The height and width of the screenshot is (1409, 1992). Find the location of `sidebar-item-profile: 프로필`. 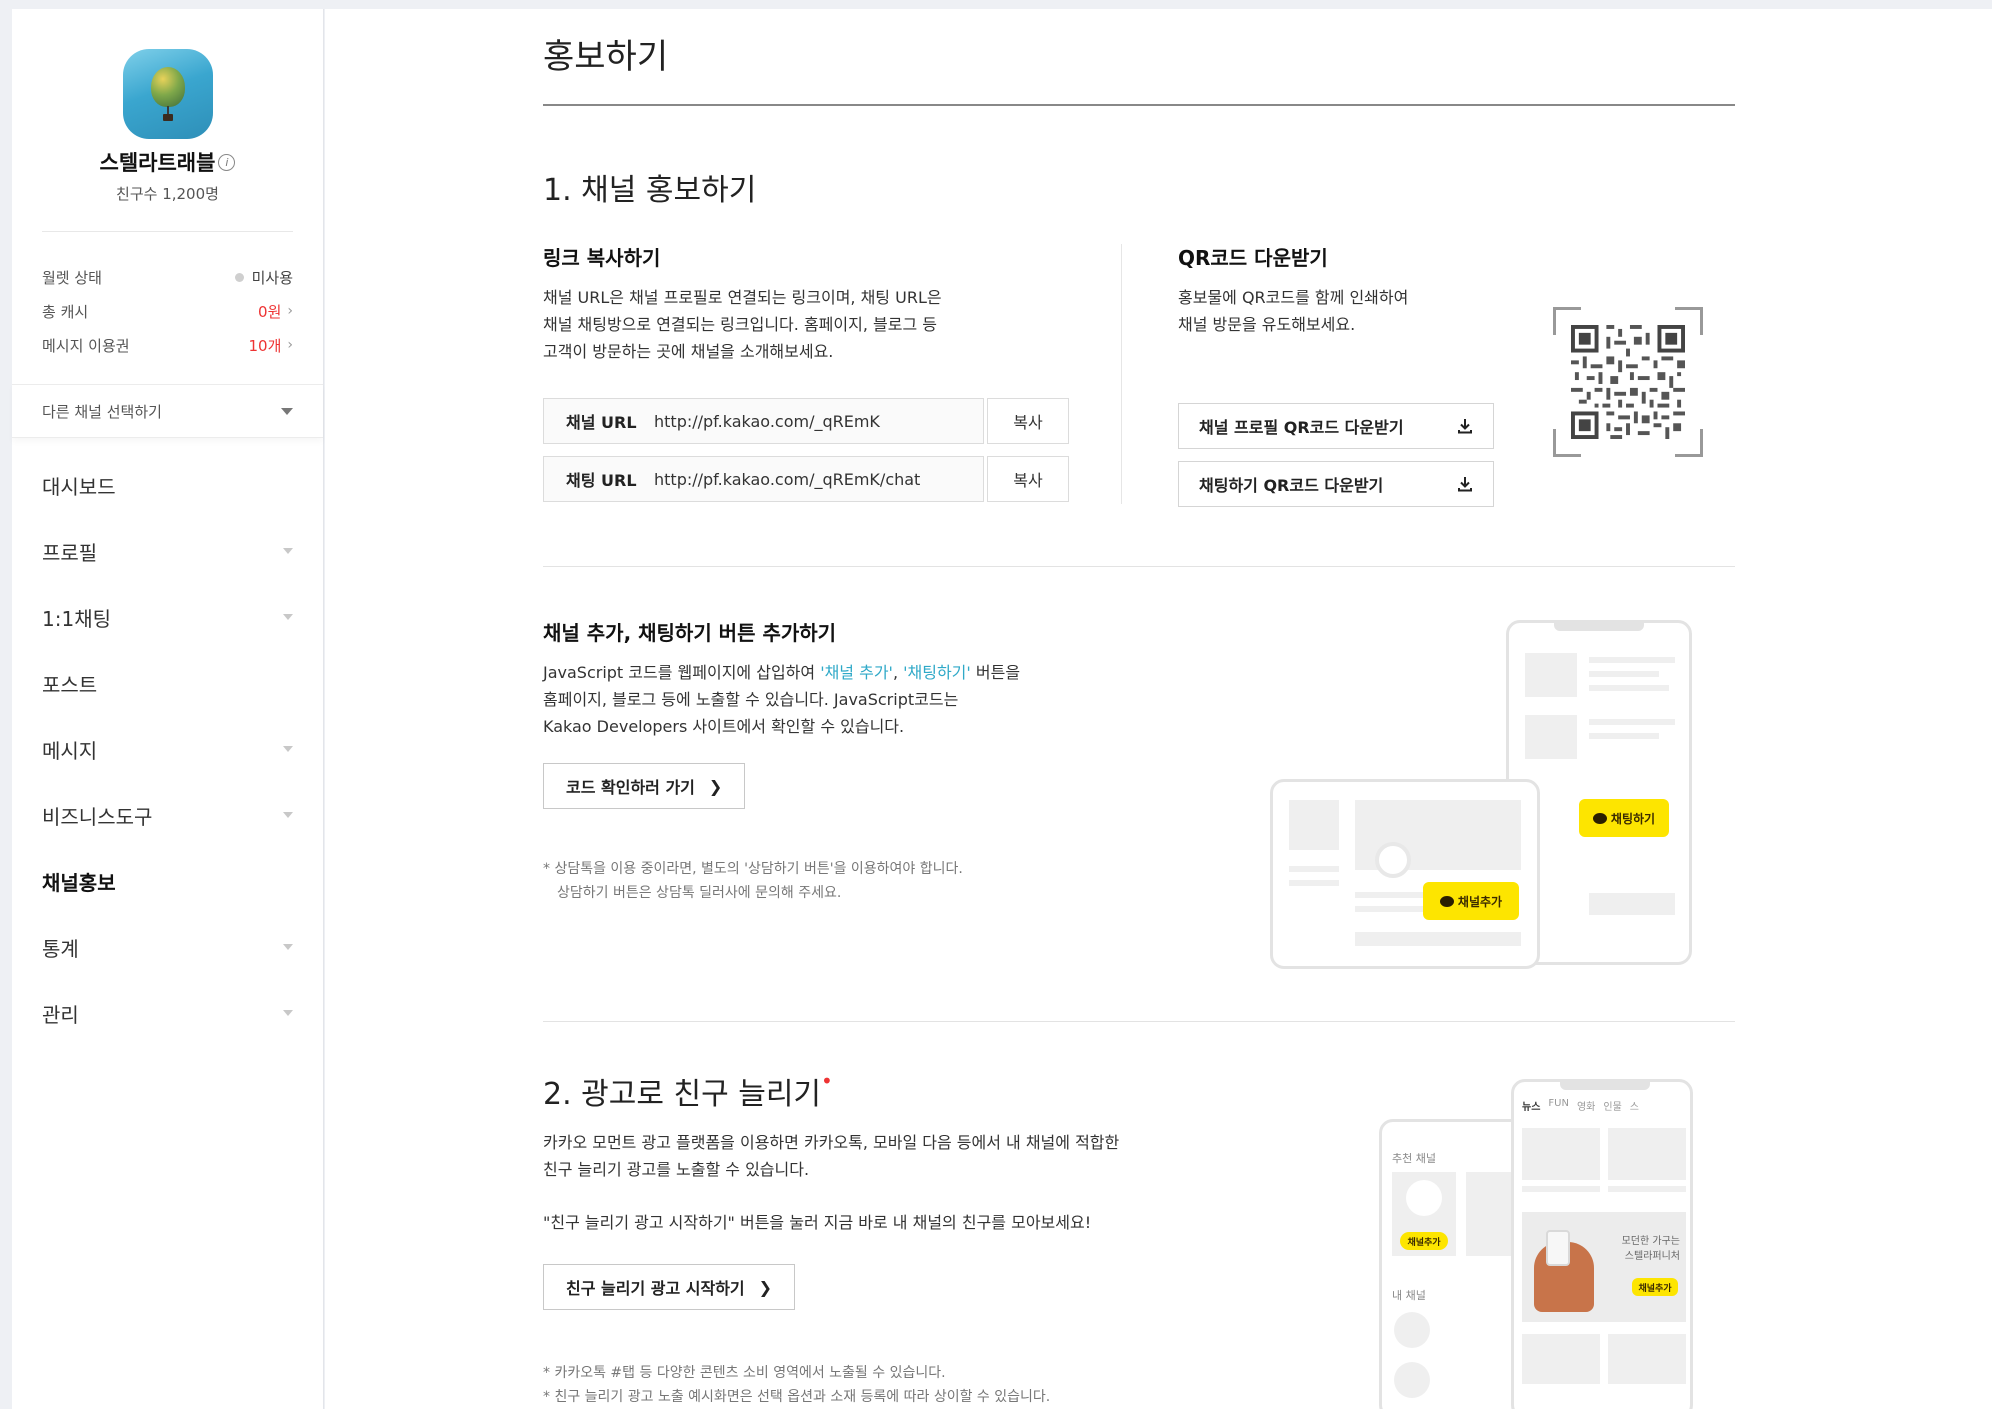

sidebar-item-profile: 프로필 is located at coordinates (167, 551).